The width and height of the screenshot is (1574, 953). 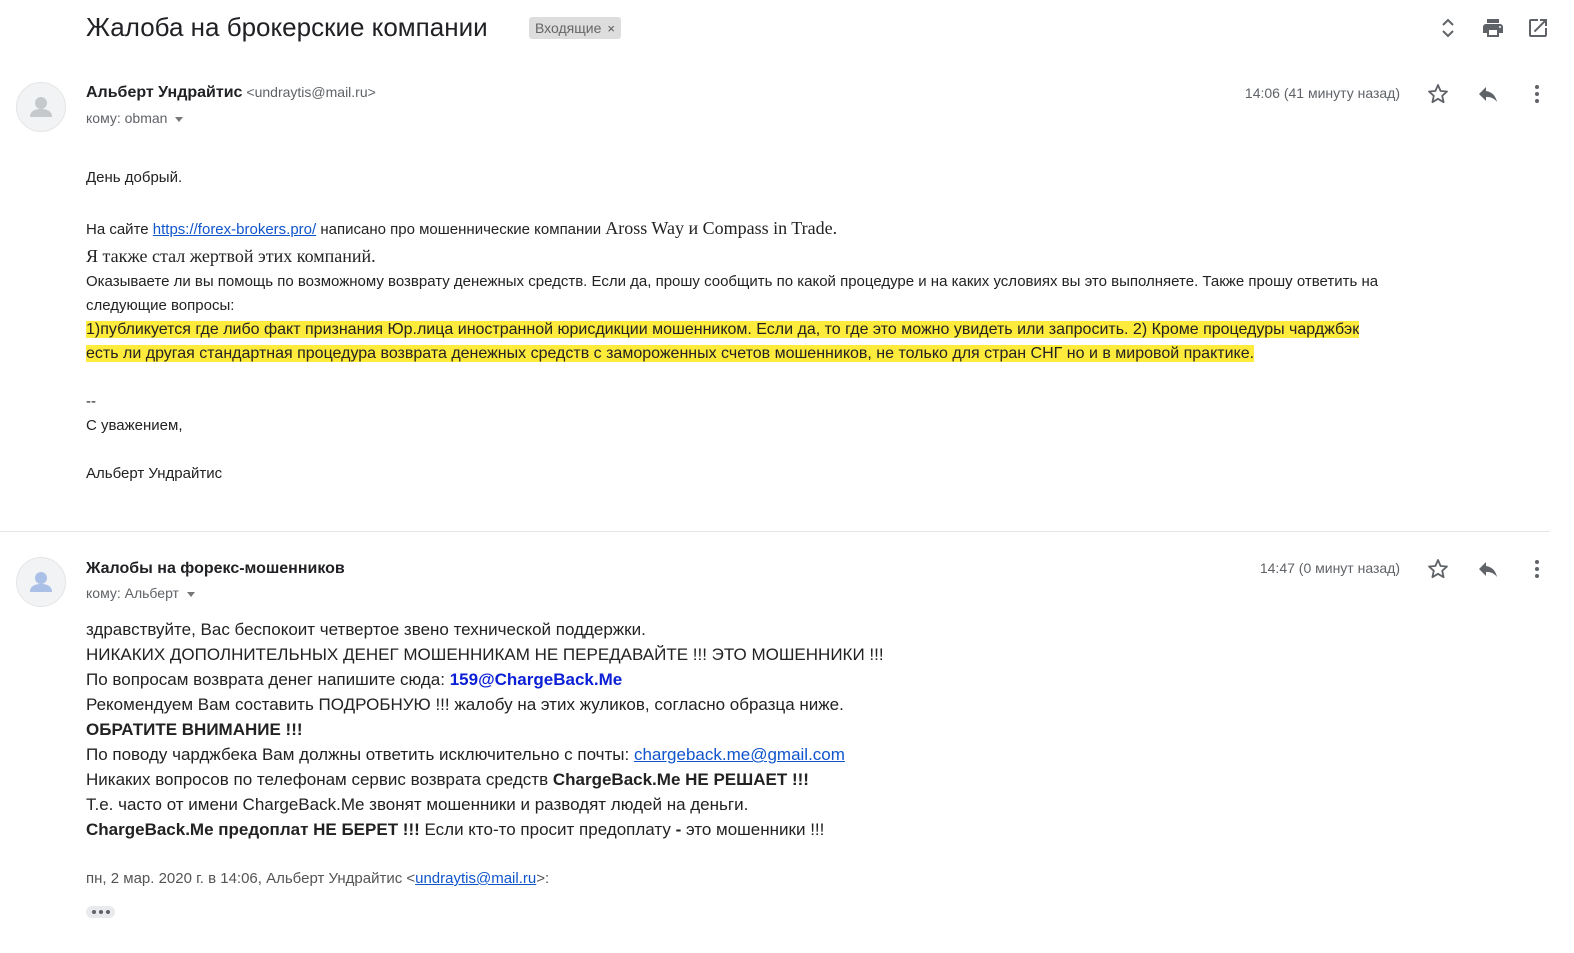 I want to click on quote-email-link: undraytis@mail.ru, so click(x=475, y=878).